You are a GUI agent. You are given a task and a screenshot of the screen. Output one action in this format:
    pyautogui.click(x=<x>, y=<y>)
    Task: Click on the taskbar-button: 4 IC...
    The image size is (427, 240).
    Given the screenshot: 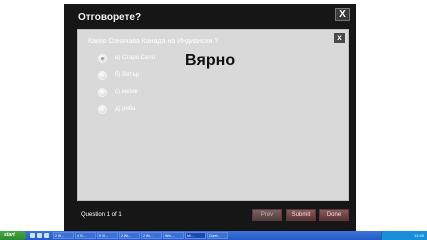 What is the action you would take?
    pyautogui.click(x=85, y=235)
    